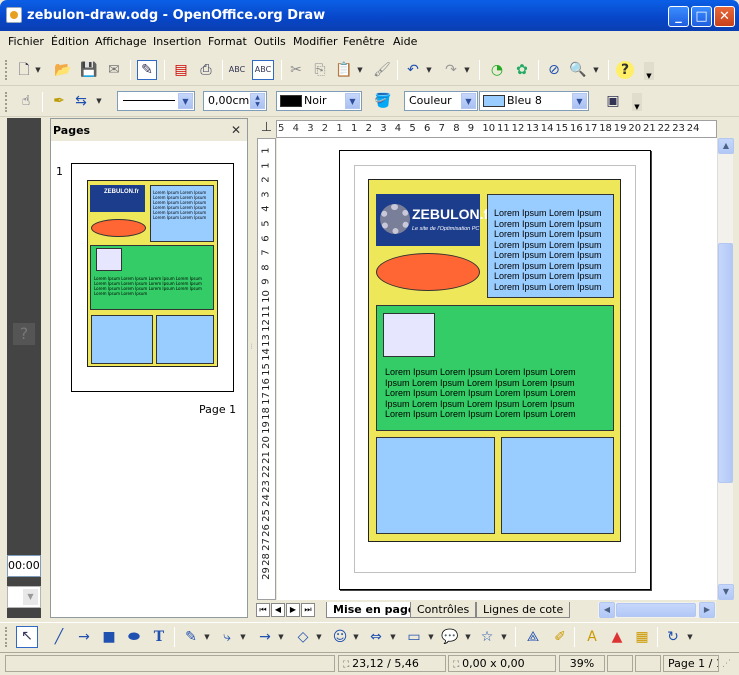 This screenshot has width=739, height=675. Describe the element at coordinates (613, 101) in the screenshot. I see `shadow-icon: ▣` at that location.